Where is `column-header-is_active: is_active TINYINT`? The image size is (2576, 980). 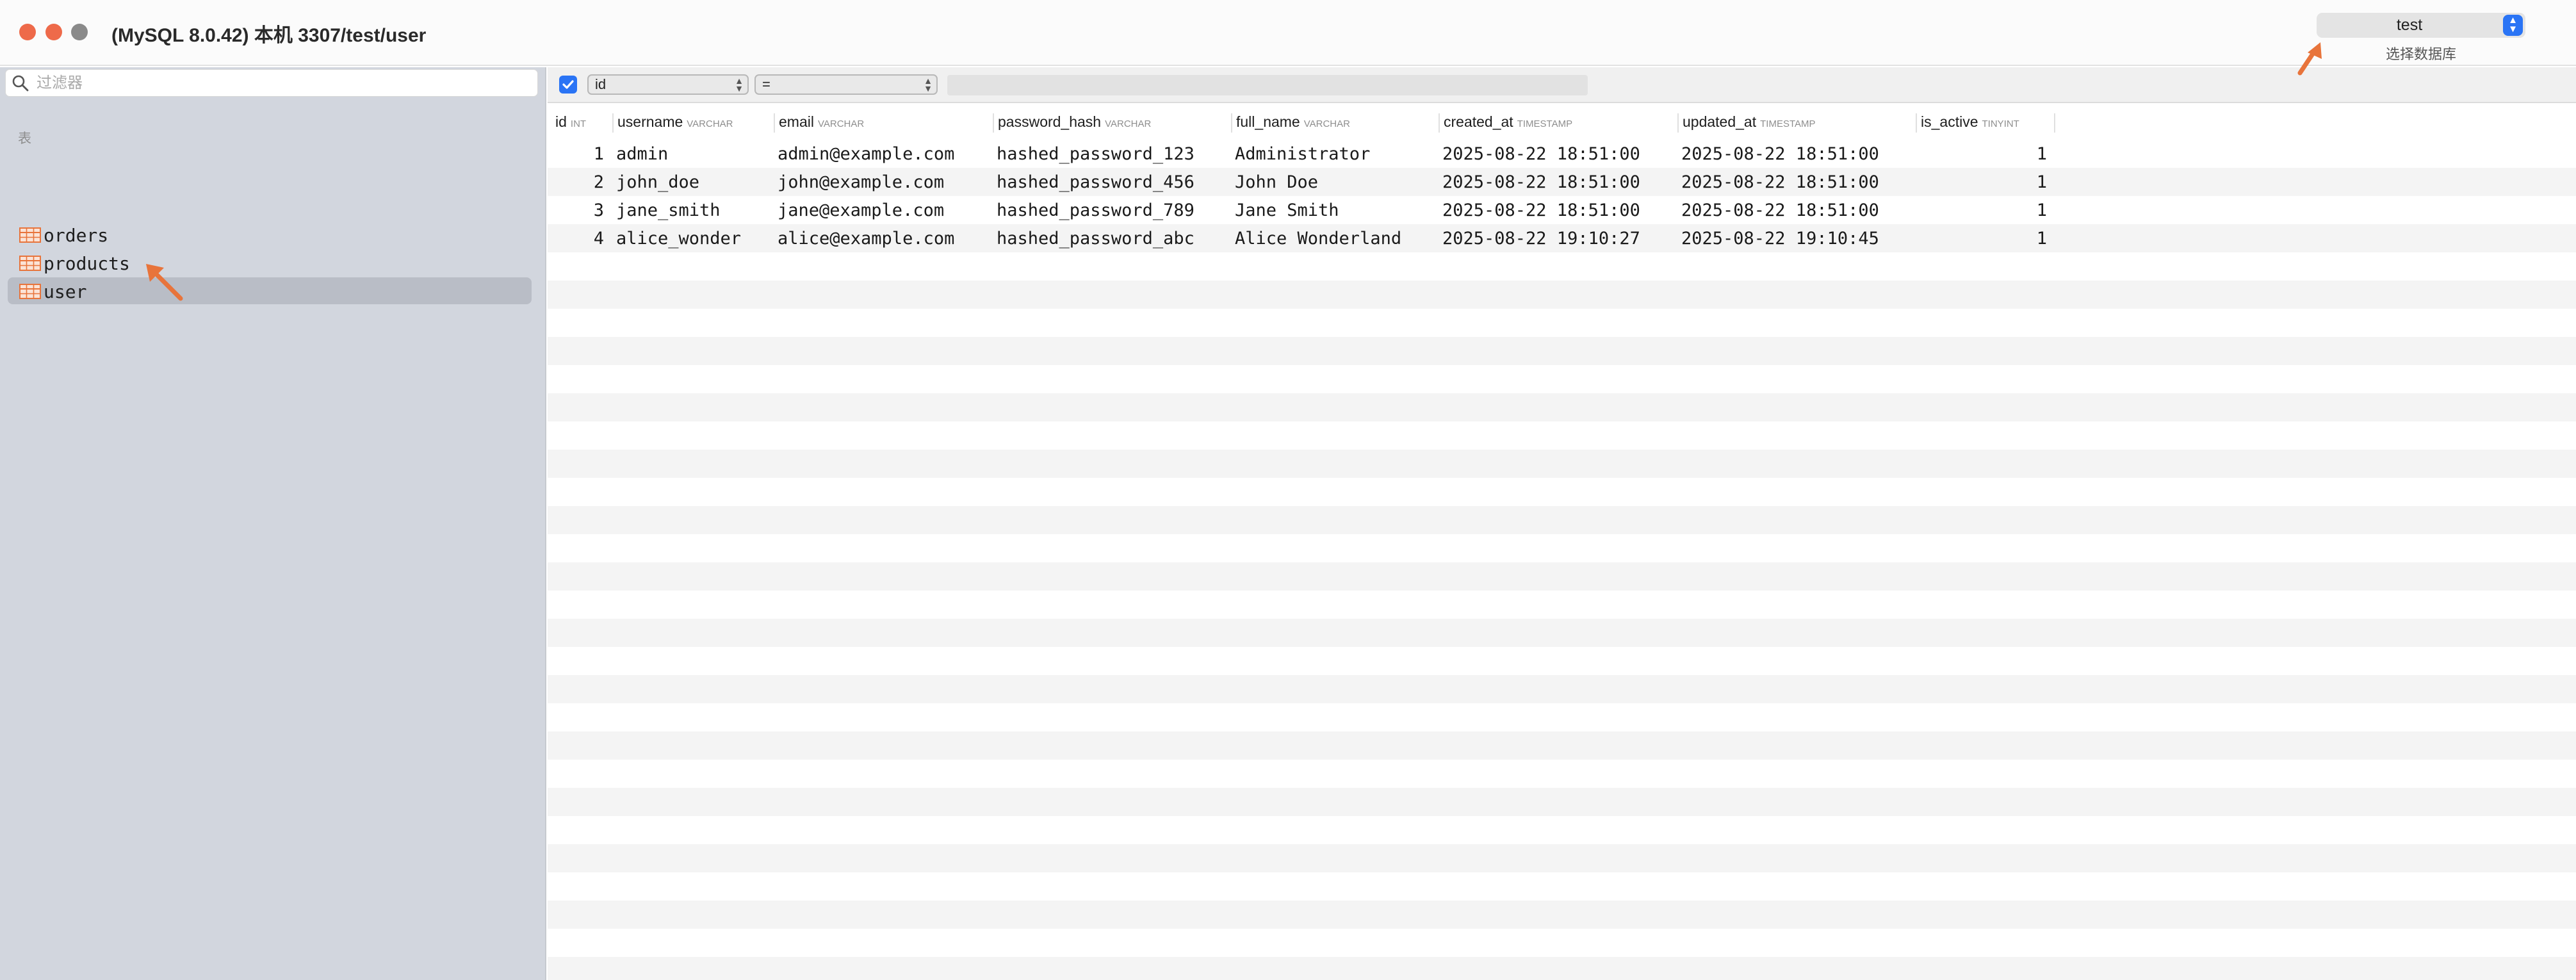
column-header-is_active: is_active TINYINT is located at coordinates (1986, 123).